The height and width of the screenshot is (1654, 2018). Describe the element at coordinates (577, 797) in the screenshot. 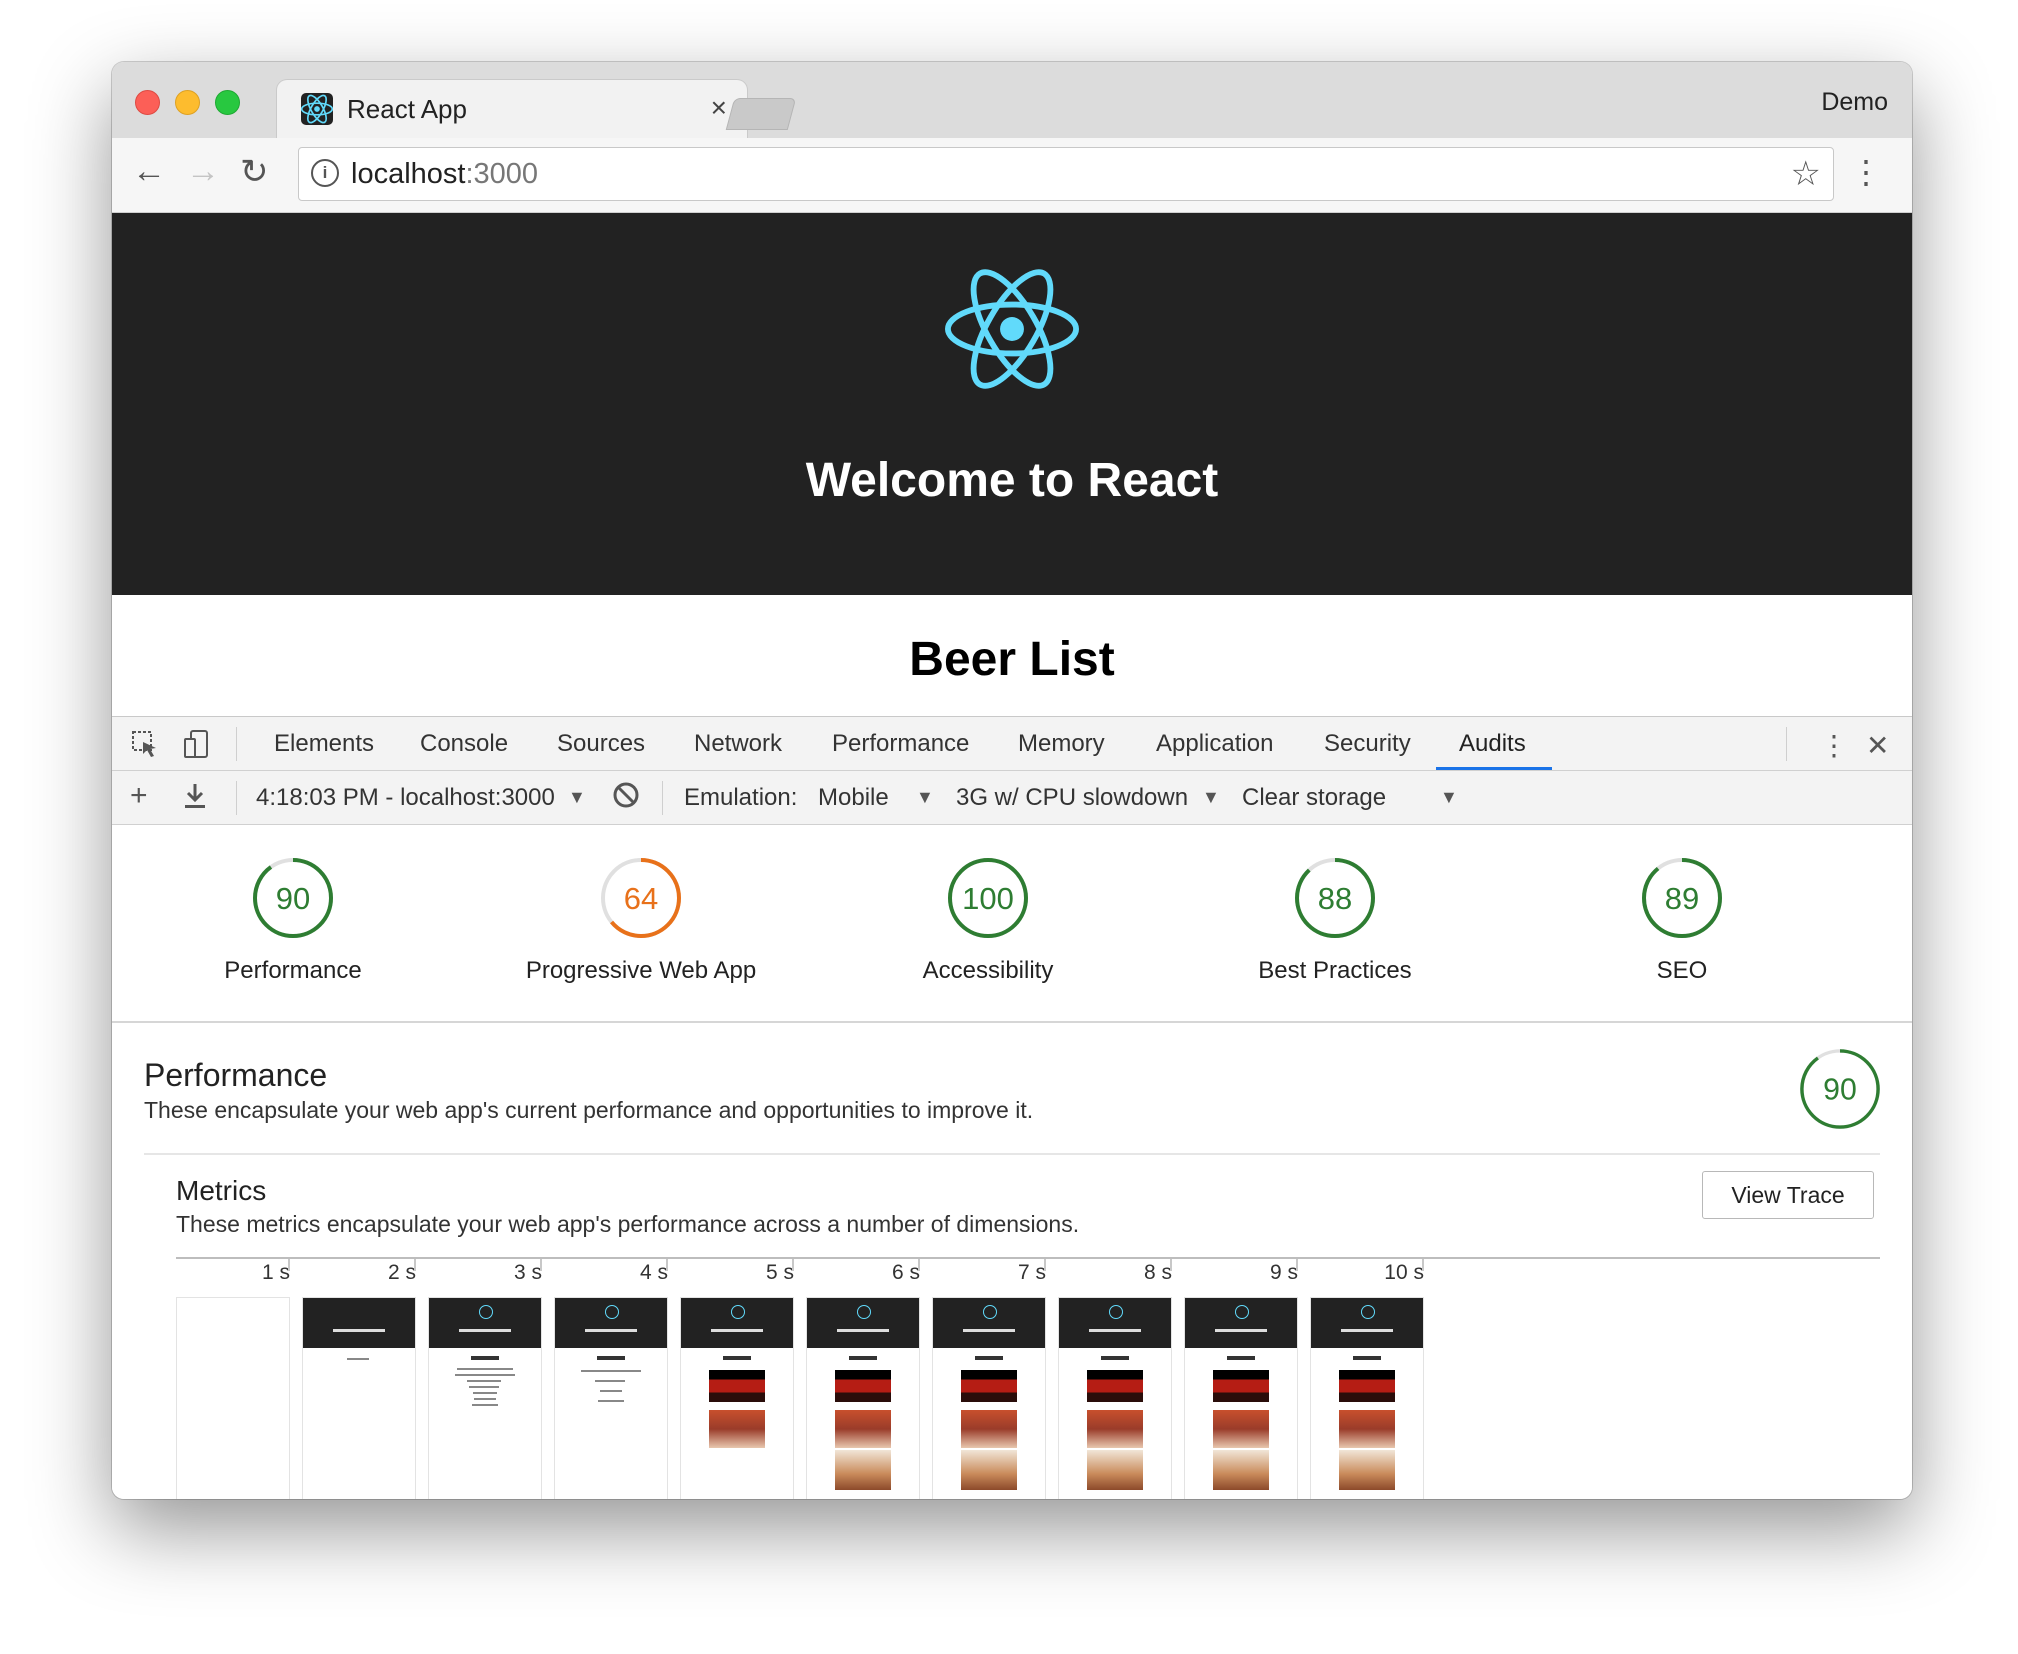

I see `report-dropdown-icon: ▼` at that location.